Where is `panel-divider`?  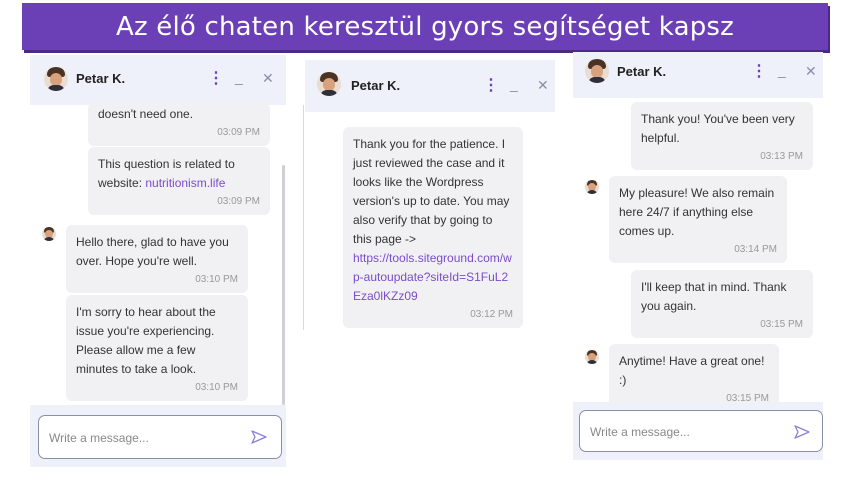 panel-divider is located at coordinates (303, 217).